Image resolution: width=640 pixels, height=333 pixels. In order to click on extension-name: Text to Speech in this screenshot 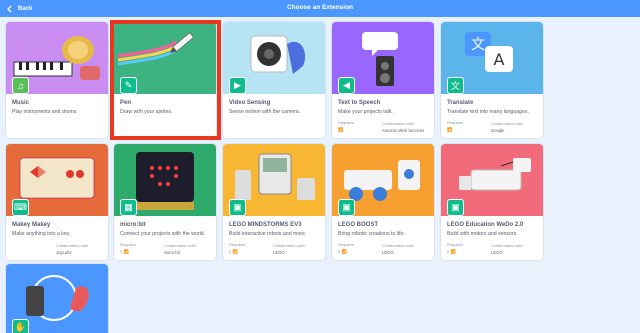, I will do `click(359, 103)`.